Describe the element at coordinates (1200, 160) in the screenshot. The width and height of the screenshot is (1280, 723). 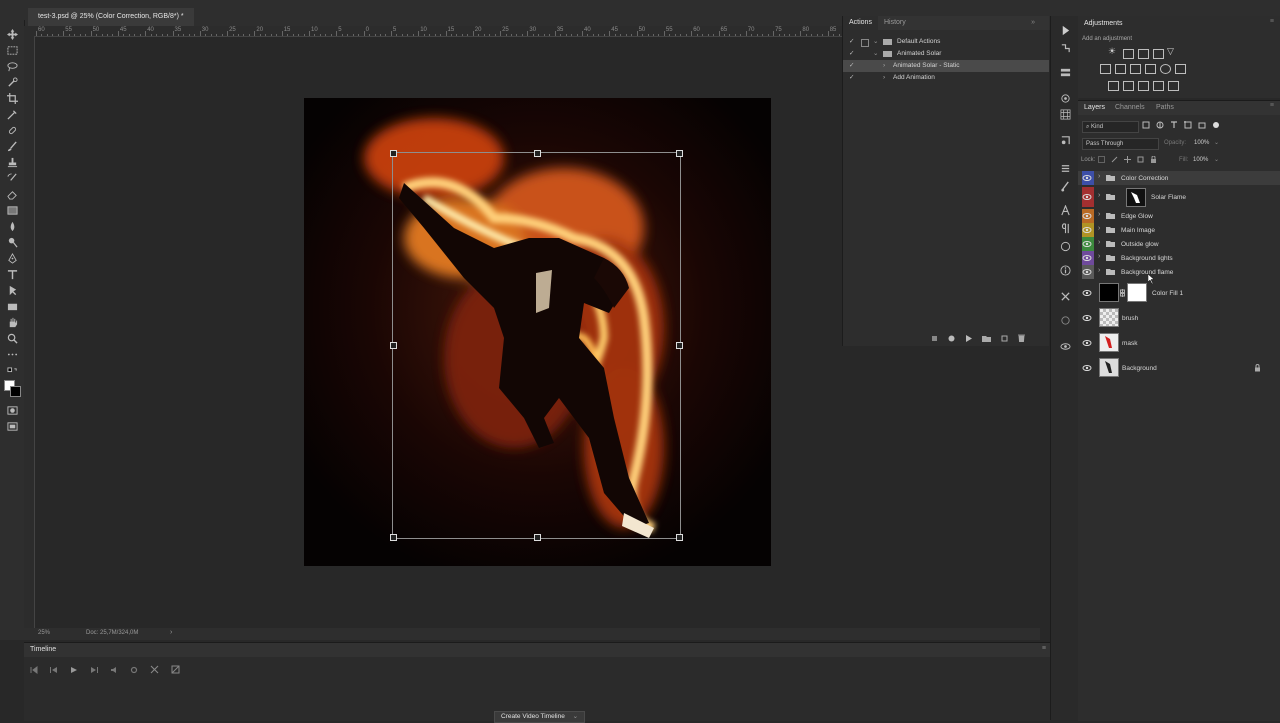
I see `fill-value: 100%` at that location.